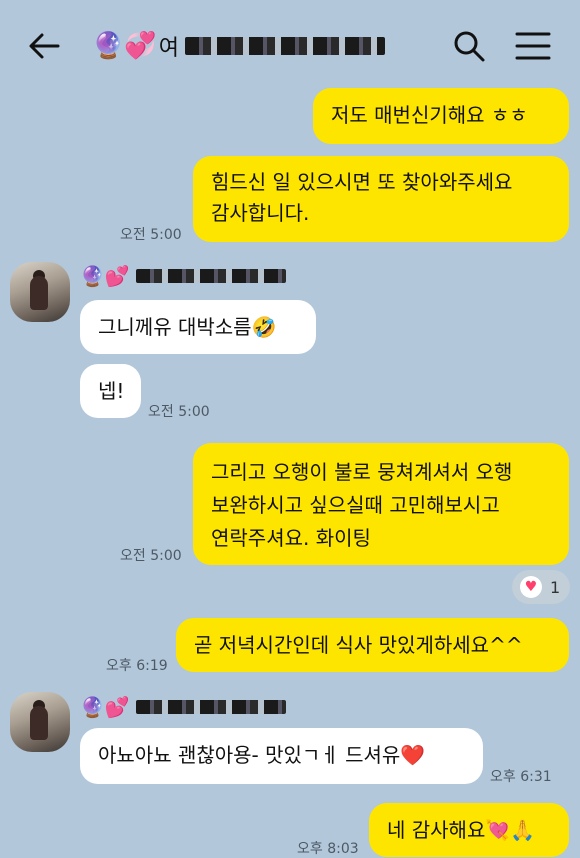 The image size is (580, 858). I want to click on message-time: 오후 6:19, so click(137, 666).